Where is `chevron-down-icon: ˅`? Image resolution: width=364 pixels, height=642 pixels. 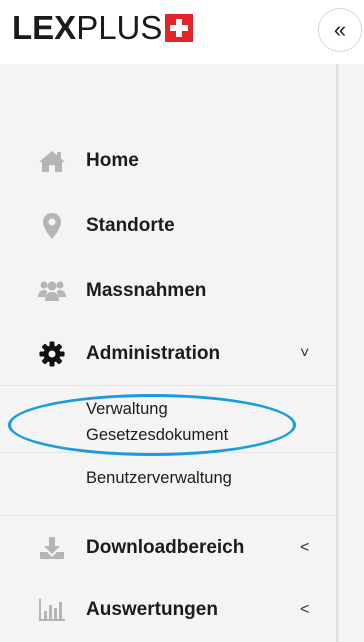 chevron-down-icon: ˅ is located at coordinates (305, 353).